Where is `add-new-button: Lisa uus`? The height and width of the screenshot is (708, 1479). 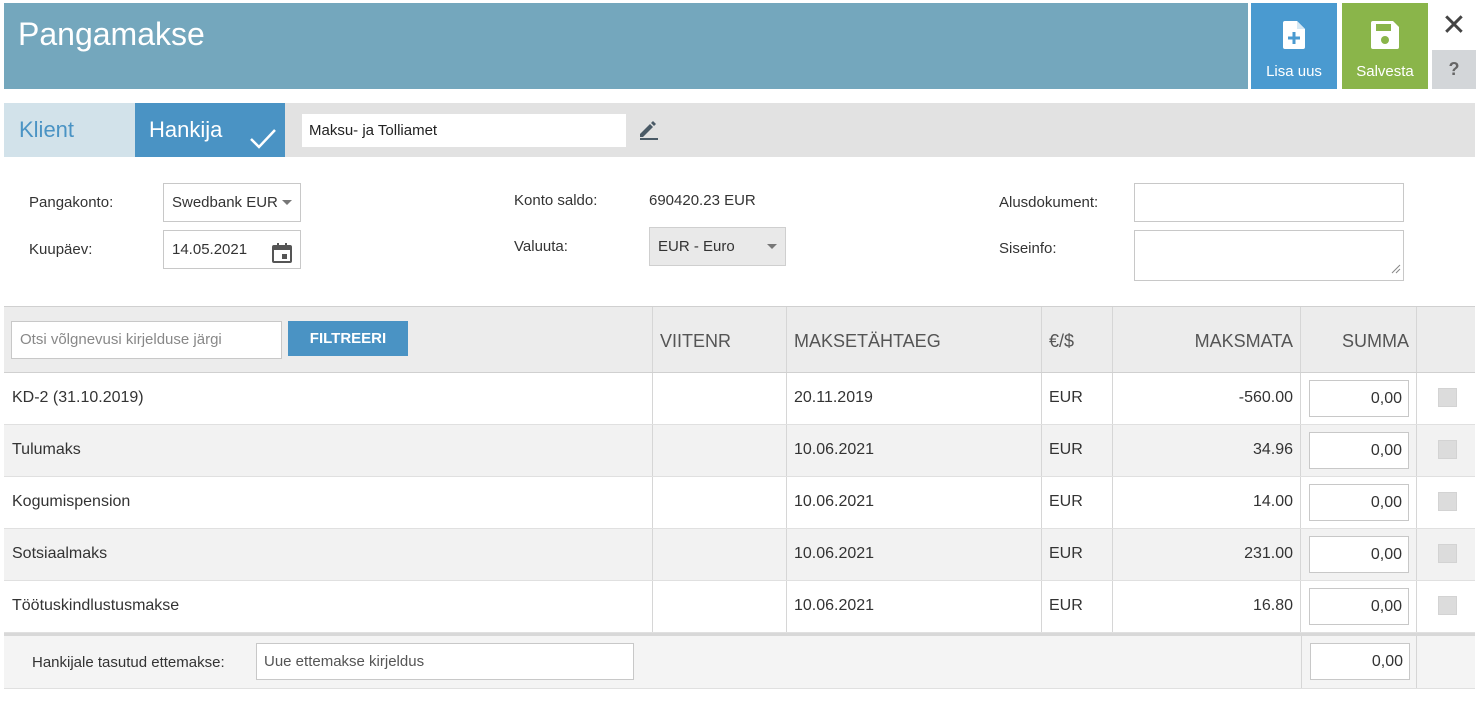 add-new-button: Lisa uus is located at coordinates (1294, 46).